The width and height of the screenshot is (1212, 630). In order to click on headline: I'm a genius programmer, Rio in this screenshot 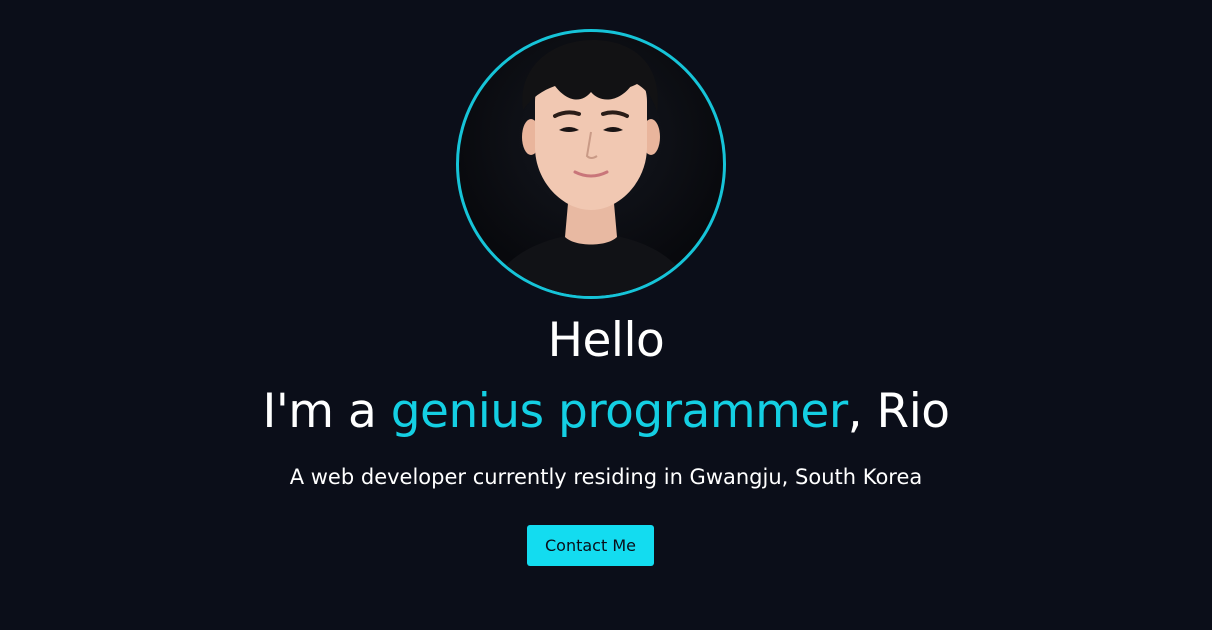, I will do `click(606, 412)`.